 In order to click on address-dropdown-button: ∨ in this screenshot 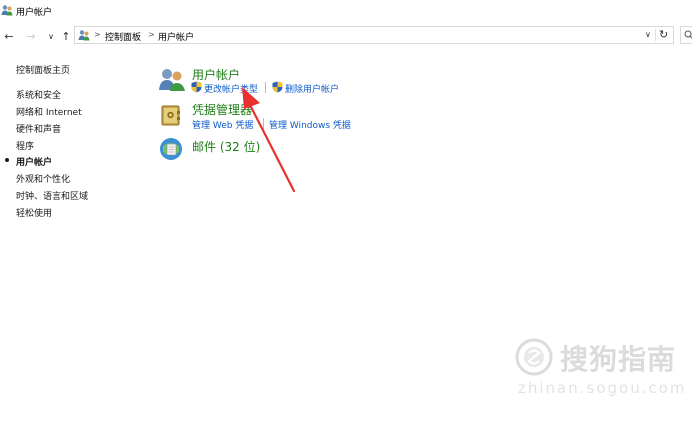, I will do `click(648, 34)`.